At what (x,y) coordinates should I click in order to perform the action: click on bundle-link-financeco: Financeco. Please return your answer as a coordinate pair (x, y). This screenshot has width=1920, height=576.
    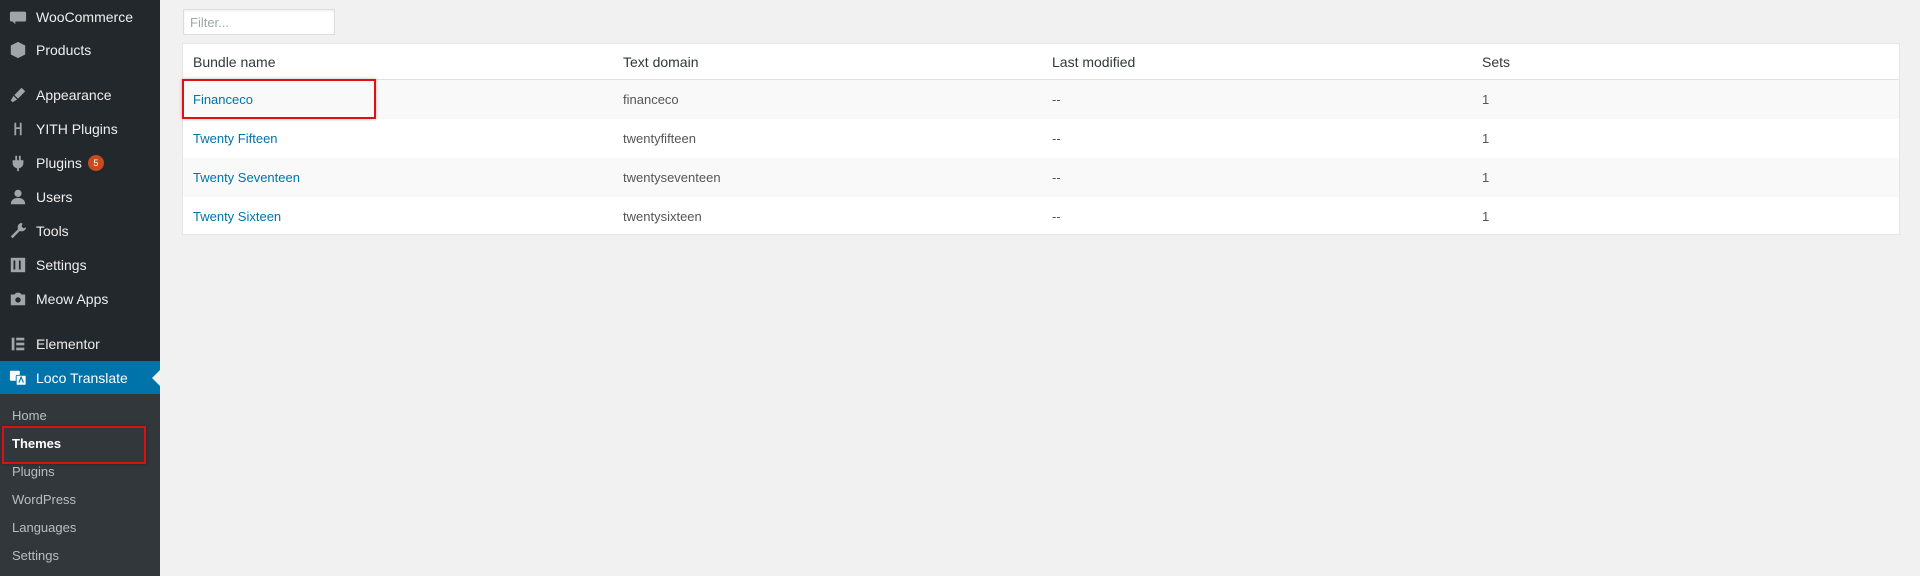
    Looking at the image, I should click on (223, 99).